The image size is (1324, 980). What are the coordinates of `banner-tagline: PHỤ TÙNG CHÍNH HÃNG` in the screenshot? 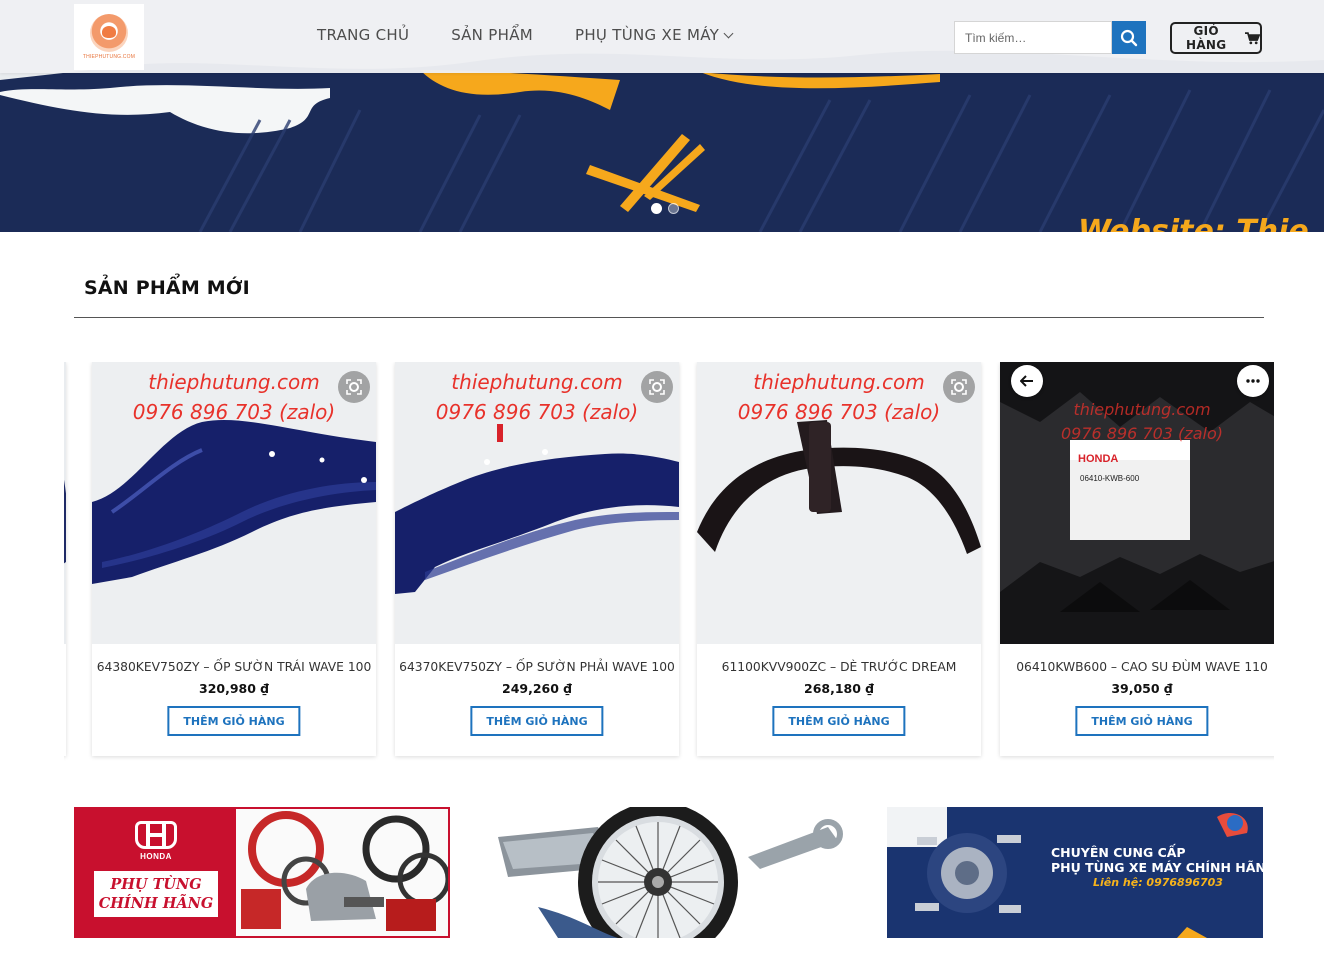 It's located at (156, 894).